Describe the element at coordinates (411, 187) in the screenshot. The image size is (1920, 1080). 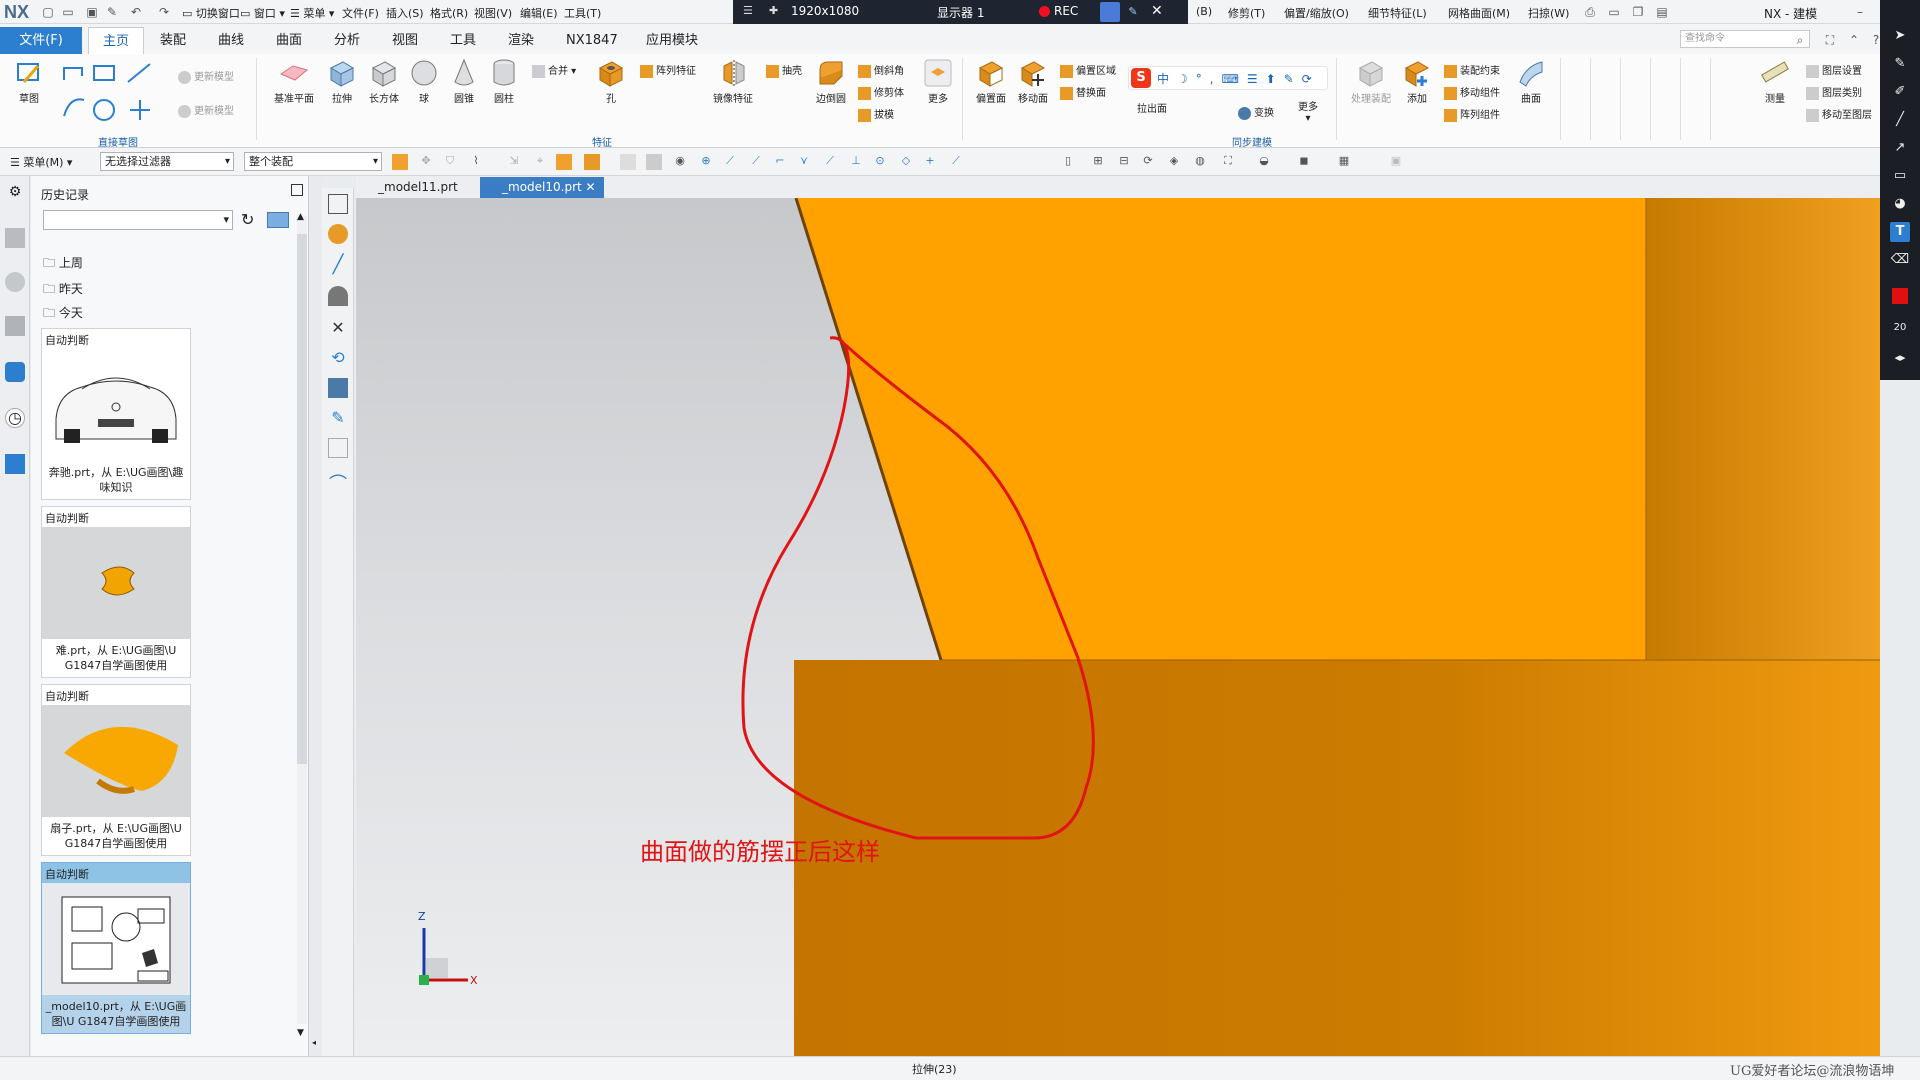
I see `doc-tab-model11: _model11.prt` at that location.